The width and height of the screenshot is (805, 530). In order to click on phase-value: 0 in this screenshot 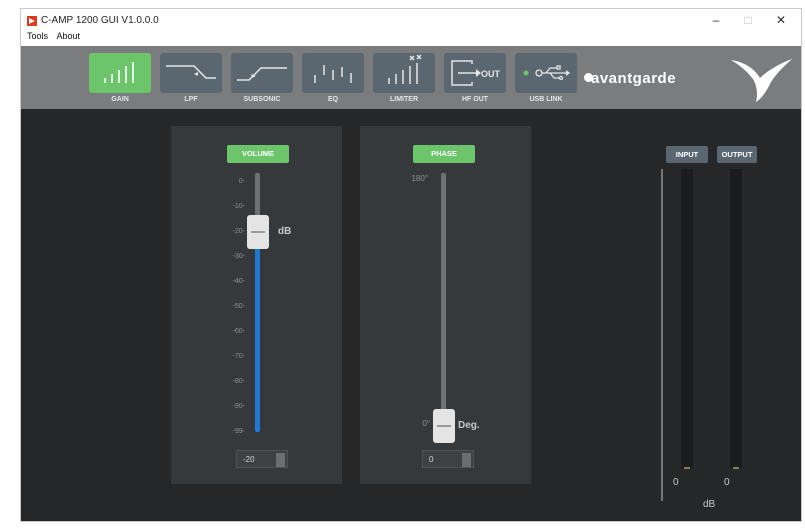, I will do `click(431, 459)`.